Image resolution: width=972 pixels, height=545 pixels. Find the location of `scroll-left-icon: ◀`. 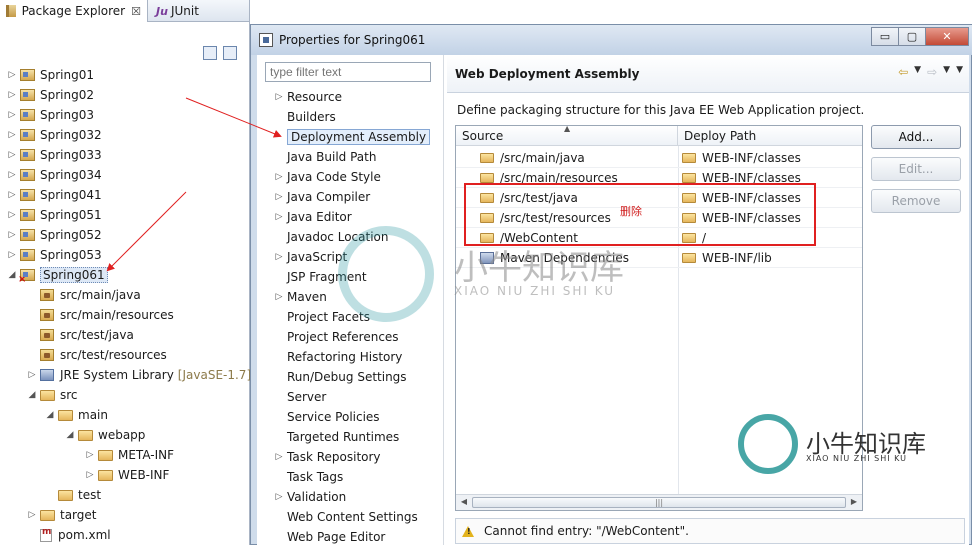

scroll-left-icon: ◀ is located at coordinates (464, 503).